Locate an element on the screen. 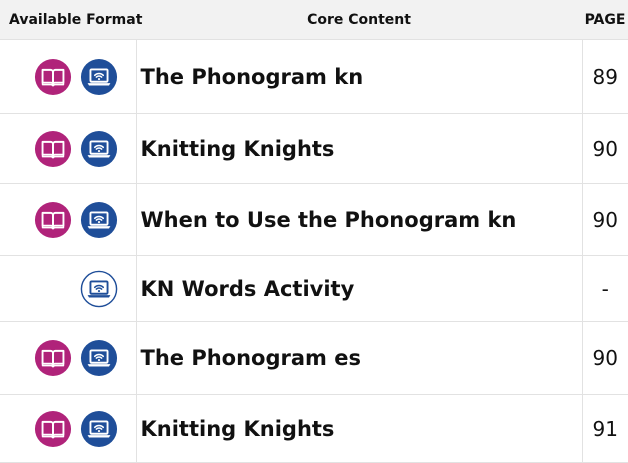 The height and width of the screenshot is (463, 628). table-row: KN Words Activity - is located at coordinates (314, 288).